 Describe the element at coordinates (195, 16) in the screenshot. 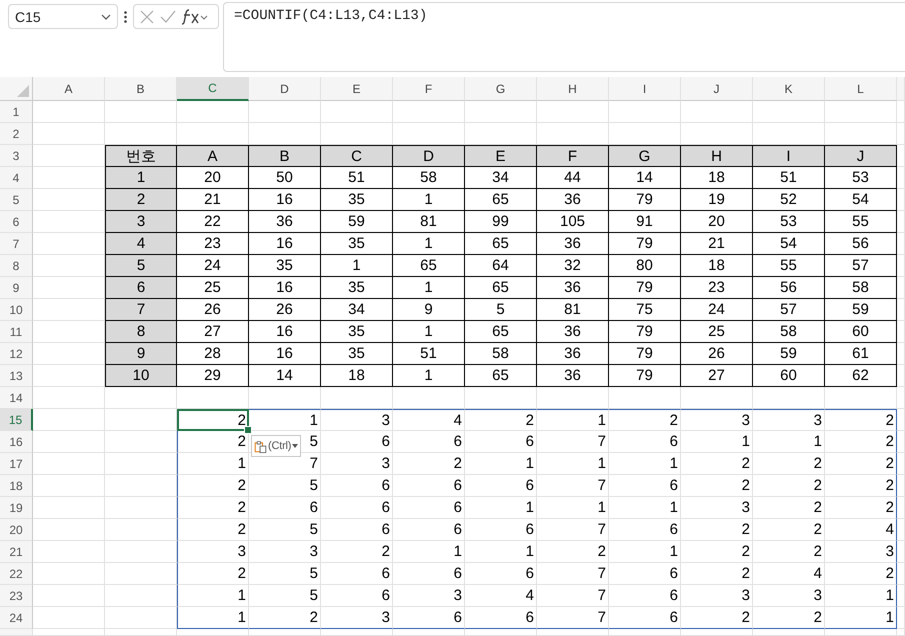

I see `insert-function-icon` at that location.